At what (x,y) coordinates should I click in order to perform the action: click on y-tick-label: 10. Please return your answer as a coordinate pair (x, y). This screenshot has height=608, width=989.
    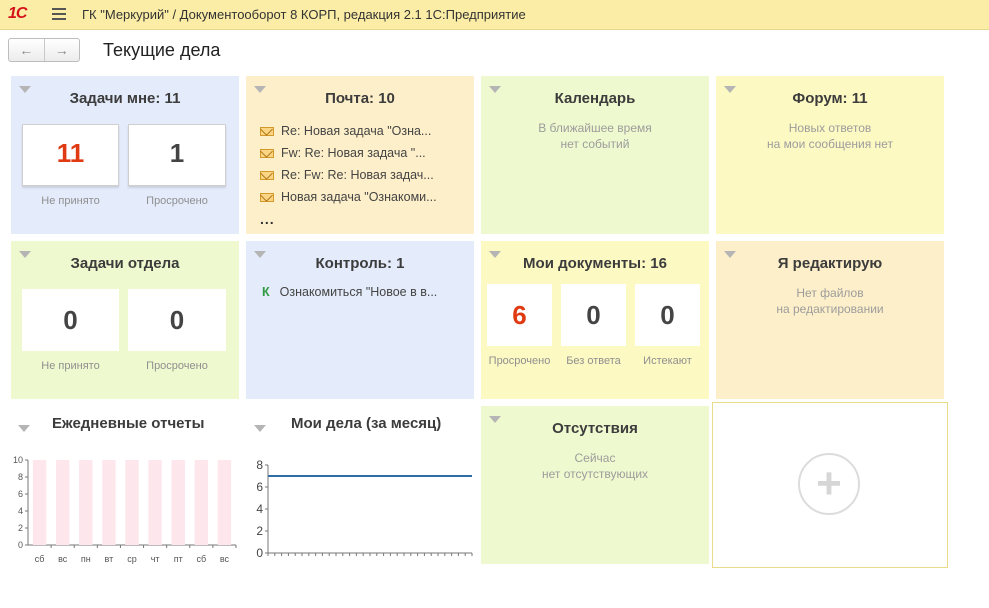
    Looking at the image, I should click on (18, 460).